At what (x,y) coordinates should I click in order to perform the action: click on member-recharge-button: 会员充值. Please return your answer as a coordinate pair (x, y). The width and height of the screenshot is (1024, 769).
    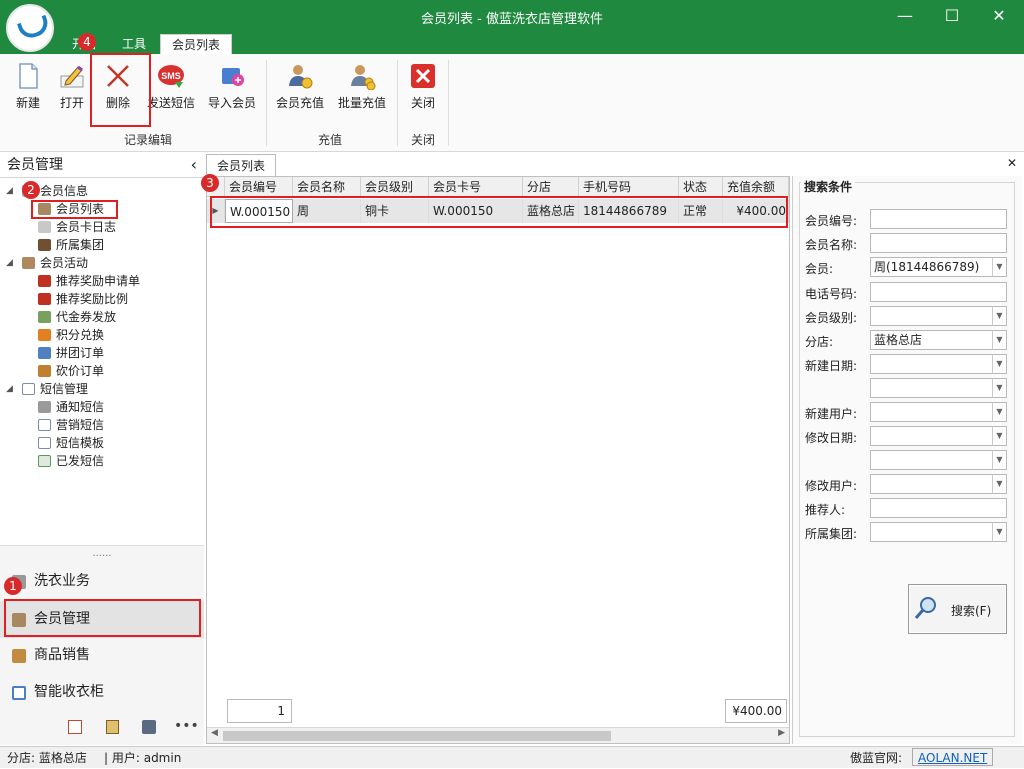
    Looking at the image, I should click on (300, 88).